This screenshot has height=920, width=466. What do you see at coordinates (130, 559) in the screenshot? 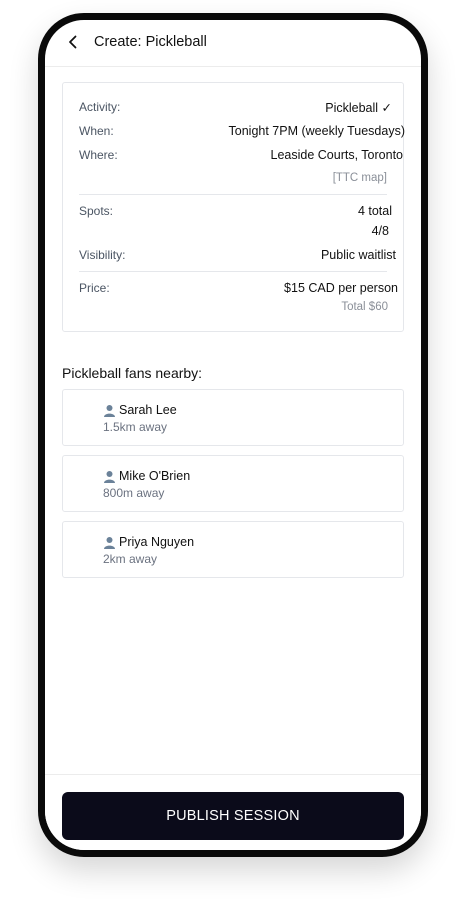
I see `person-distance: 2km away` at bounding box center [130, 559].